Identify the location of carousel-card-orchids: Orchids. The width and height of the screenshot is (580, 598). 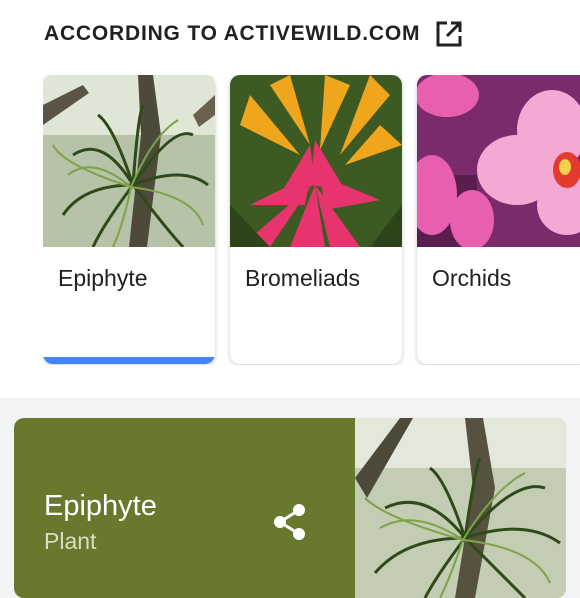
(498, 219).